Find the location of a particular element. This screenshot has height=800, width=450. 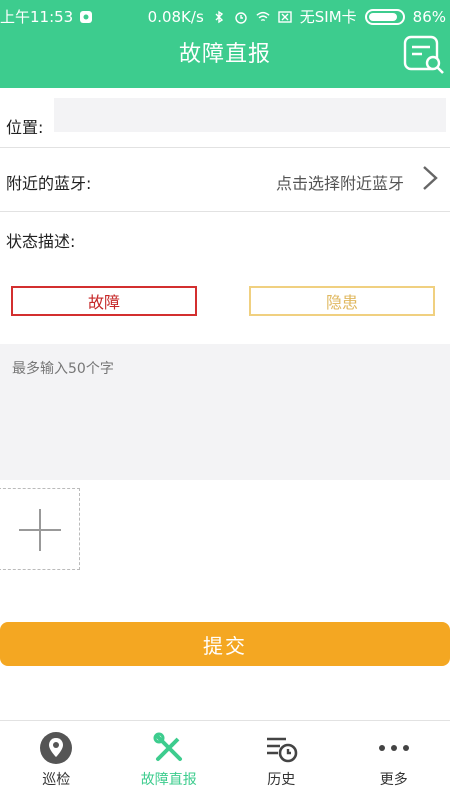

location-label: 位置: is located at coordinates (25, 127).